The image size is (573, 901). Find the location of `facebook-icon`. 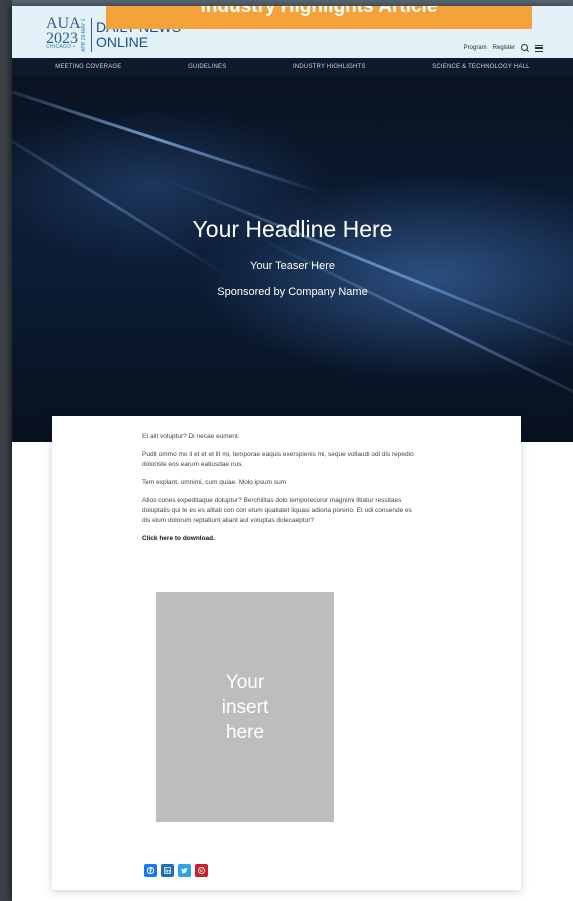

facebook-icon is located at coordinates (150, 870).